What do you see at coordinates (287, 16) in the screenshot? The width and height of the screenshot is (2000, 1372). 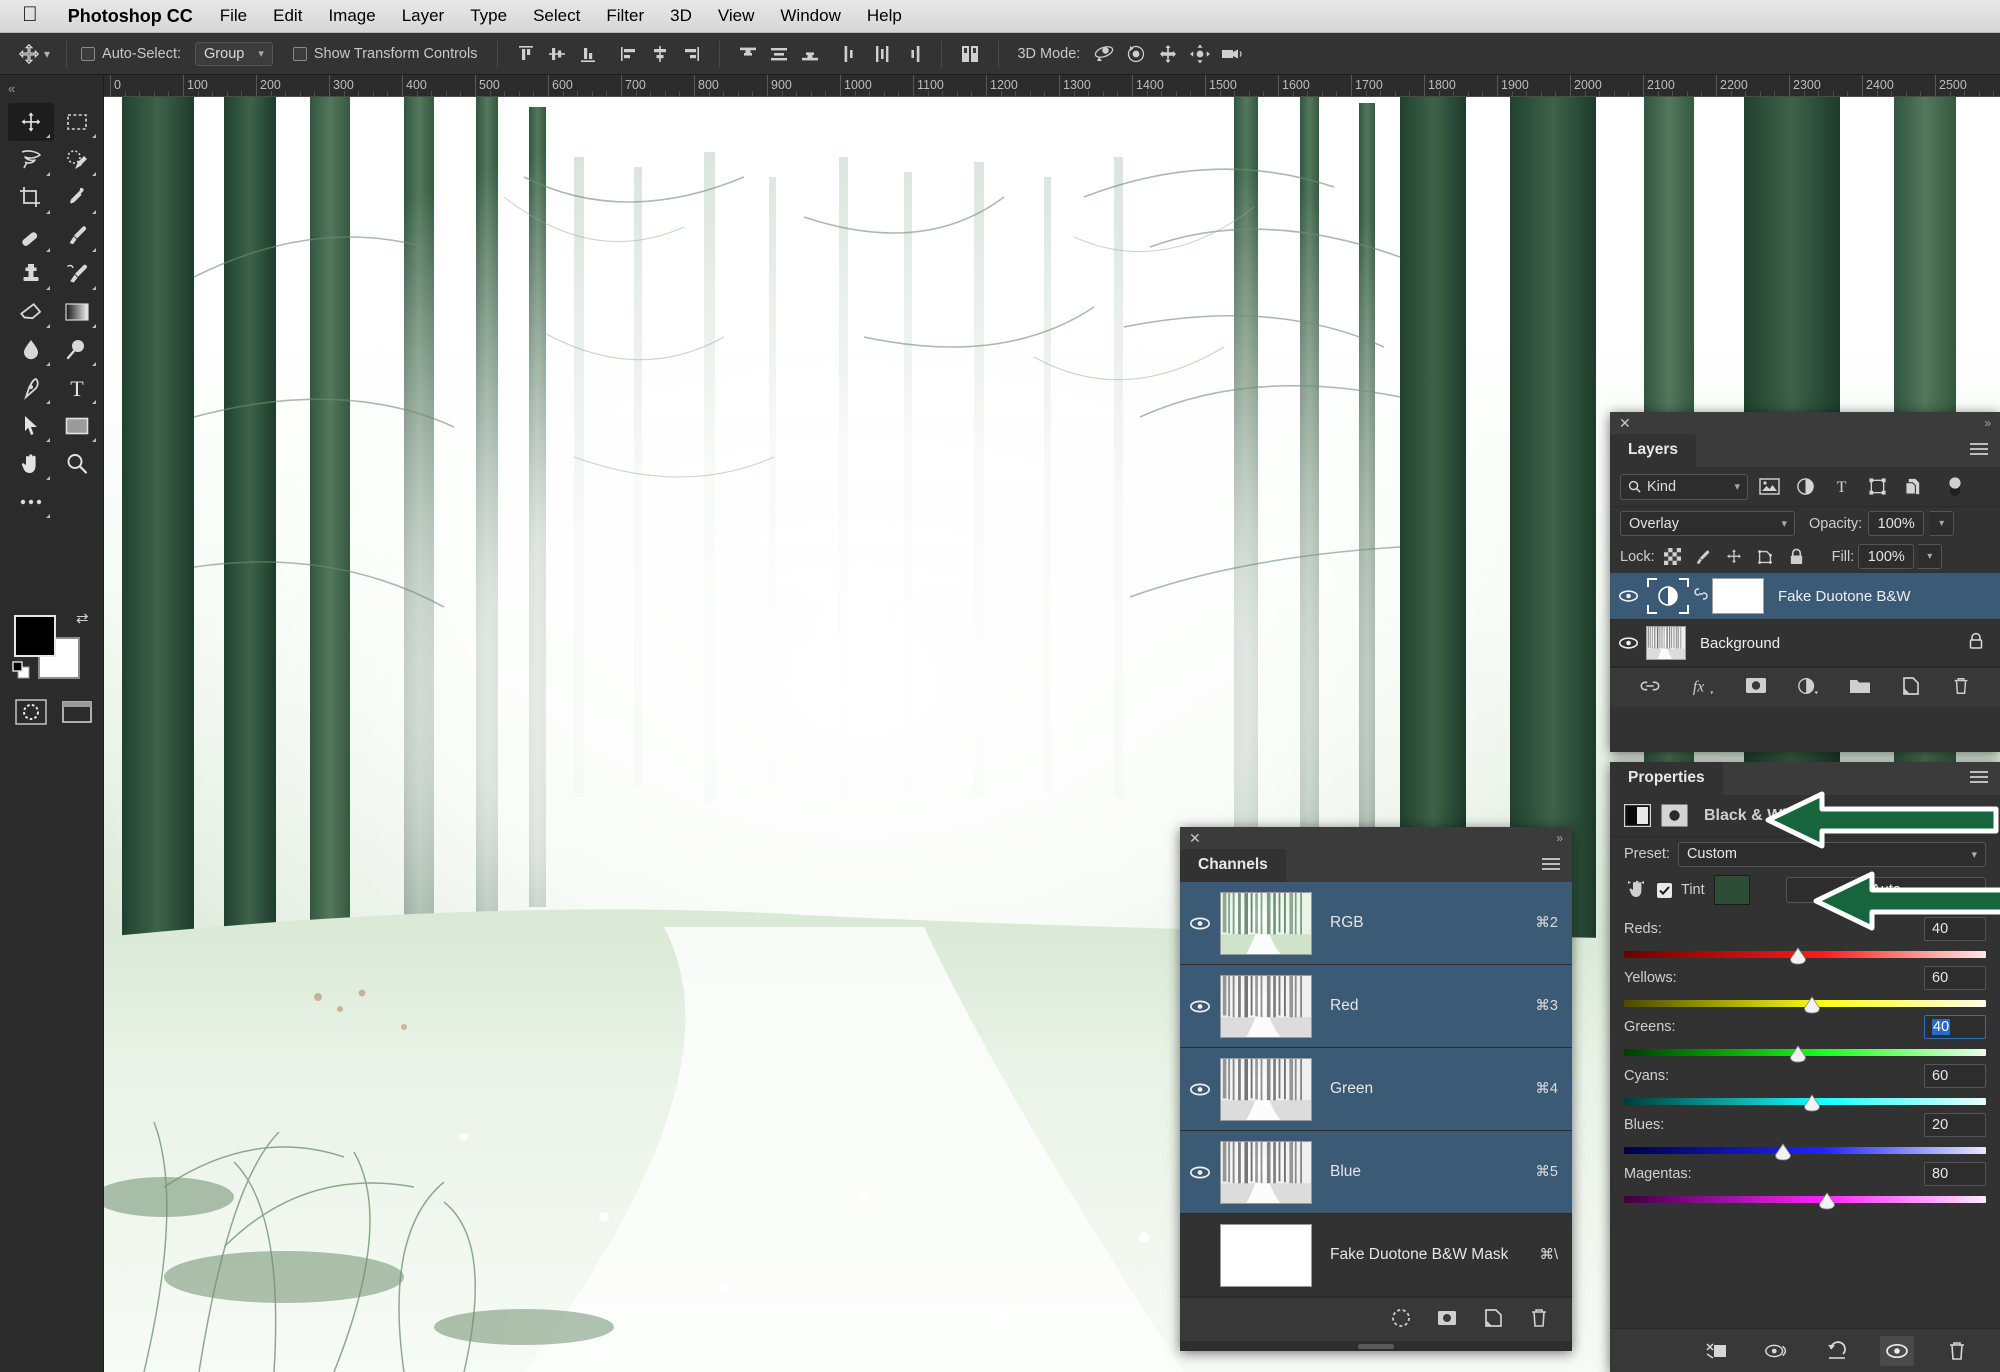 I see `menu-item-edit: Edit` at bounding box center [287, 16].